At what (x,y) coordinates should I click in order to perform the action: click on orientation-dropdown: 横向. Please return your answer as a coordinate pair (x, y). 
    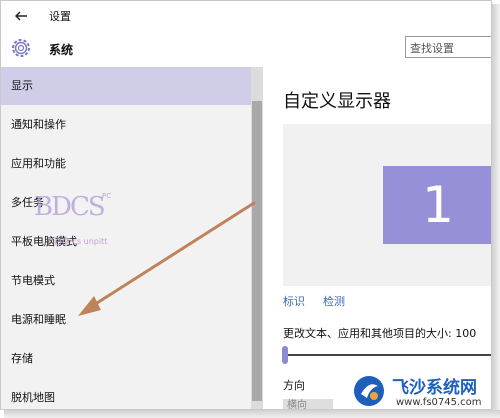
    Looking at the image, I should click on (308, 404).